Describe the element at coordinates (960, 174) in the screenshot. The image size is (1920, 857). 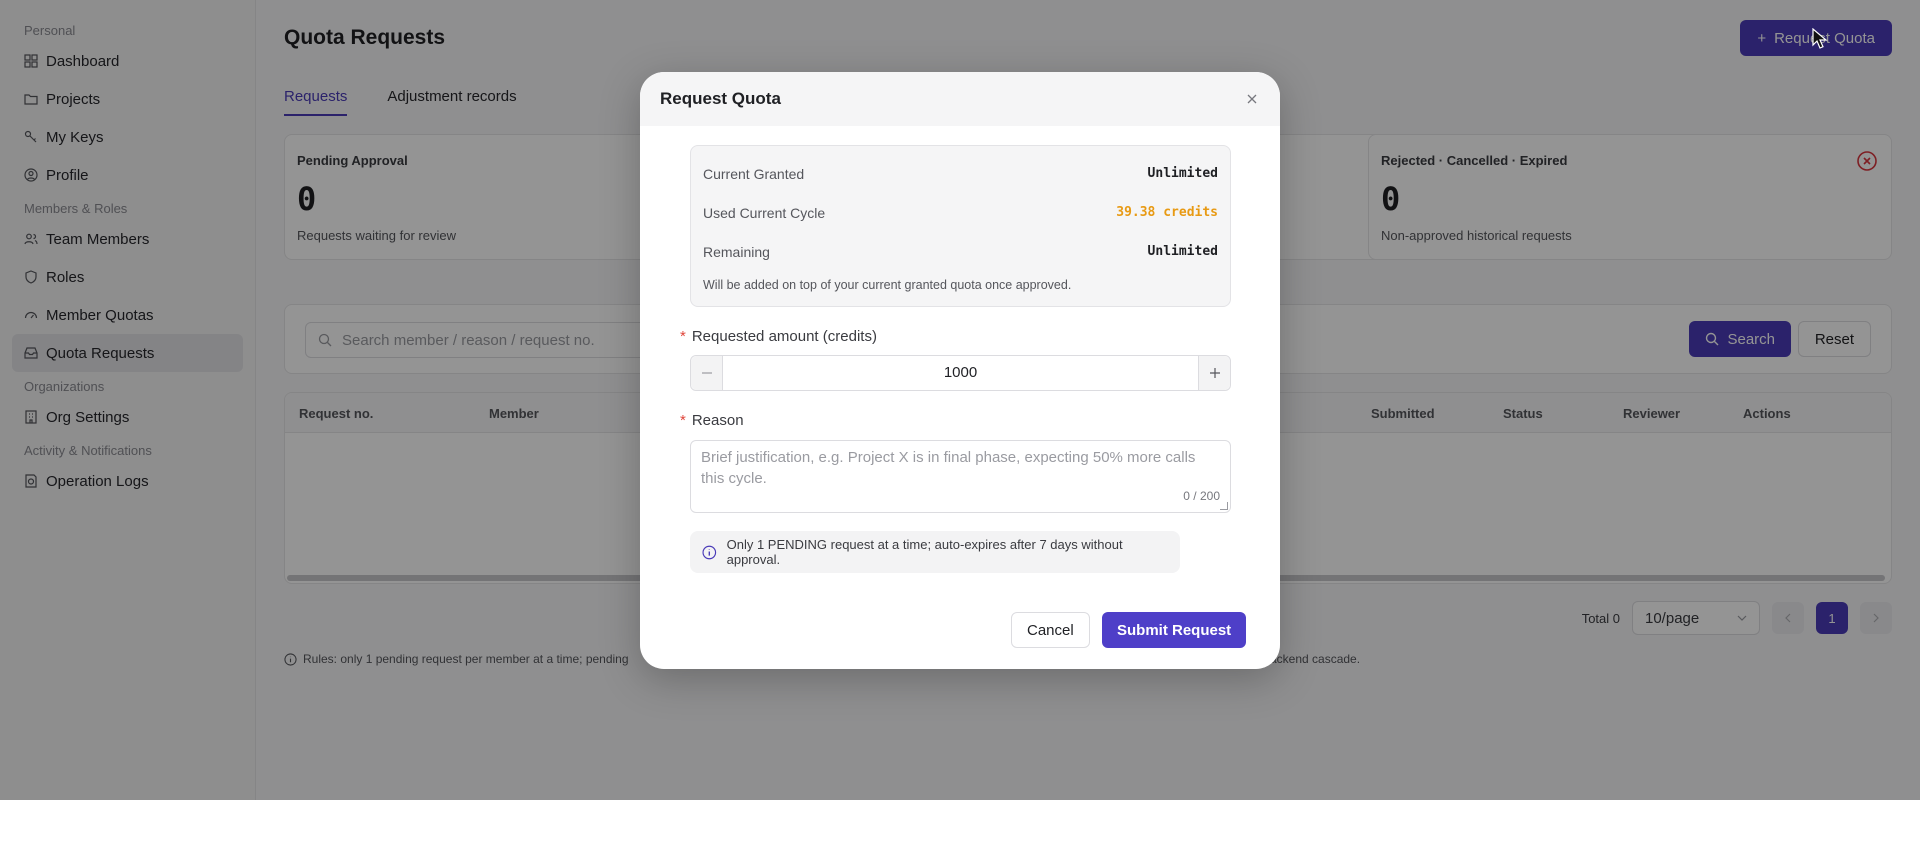
I see `current-granted-row: Current Granted Unlimited` at that location.